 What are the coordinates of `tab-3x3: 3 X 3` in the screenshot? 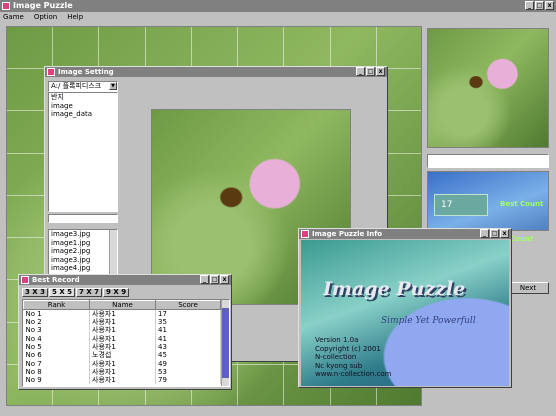 It's located at (35, 292).